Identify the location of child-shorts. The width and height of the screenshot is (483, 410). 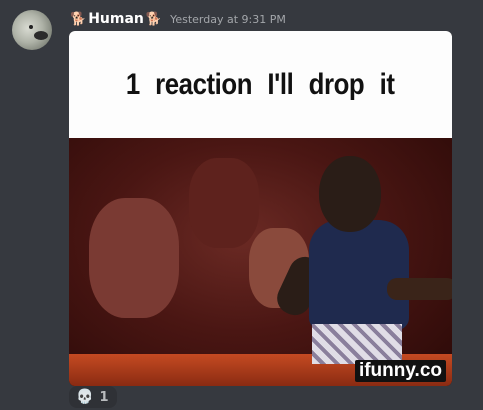
(357, 344).